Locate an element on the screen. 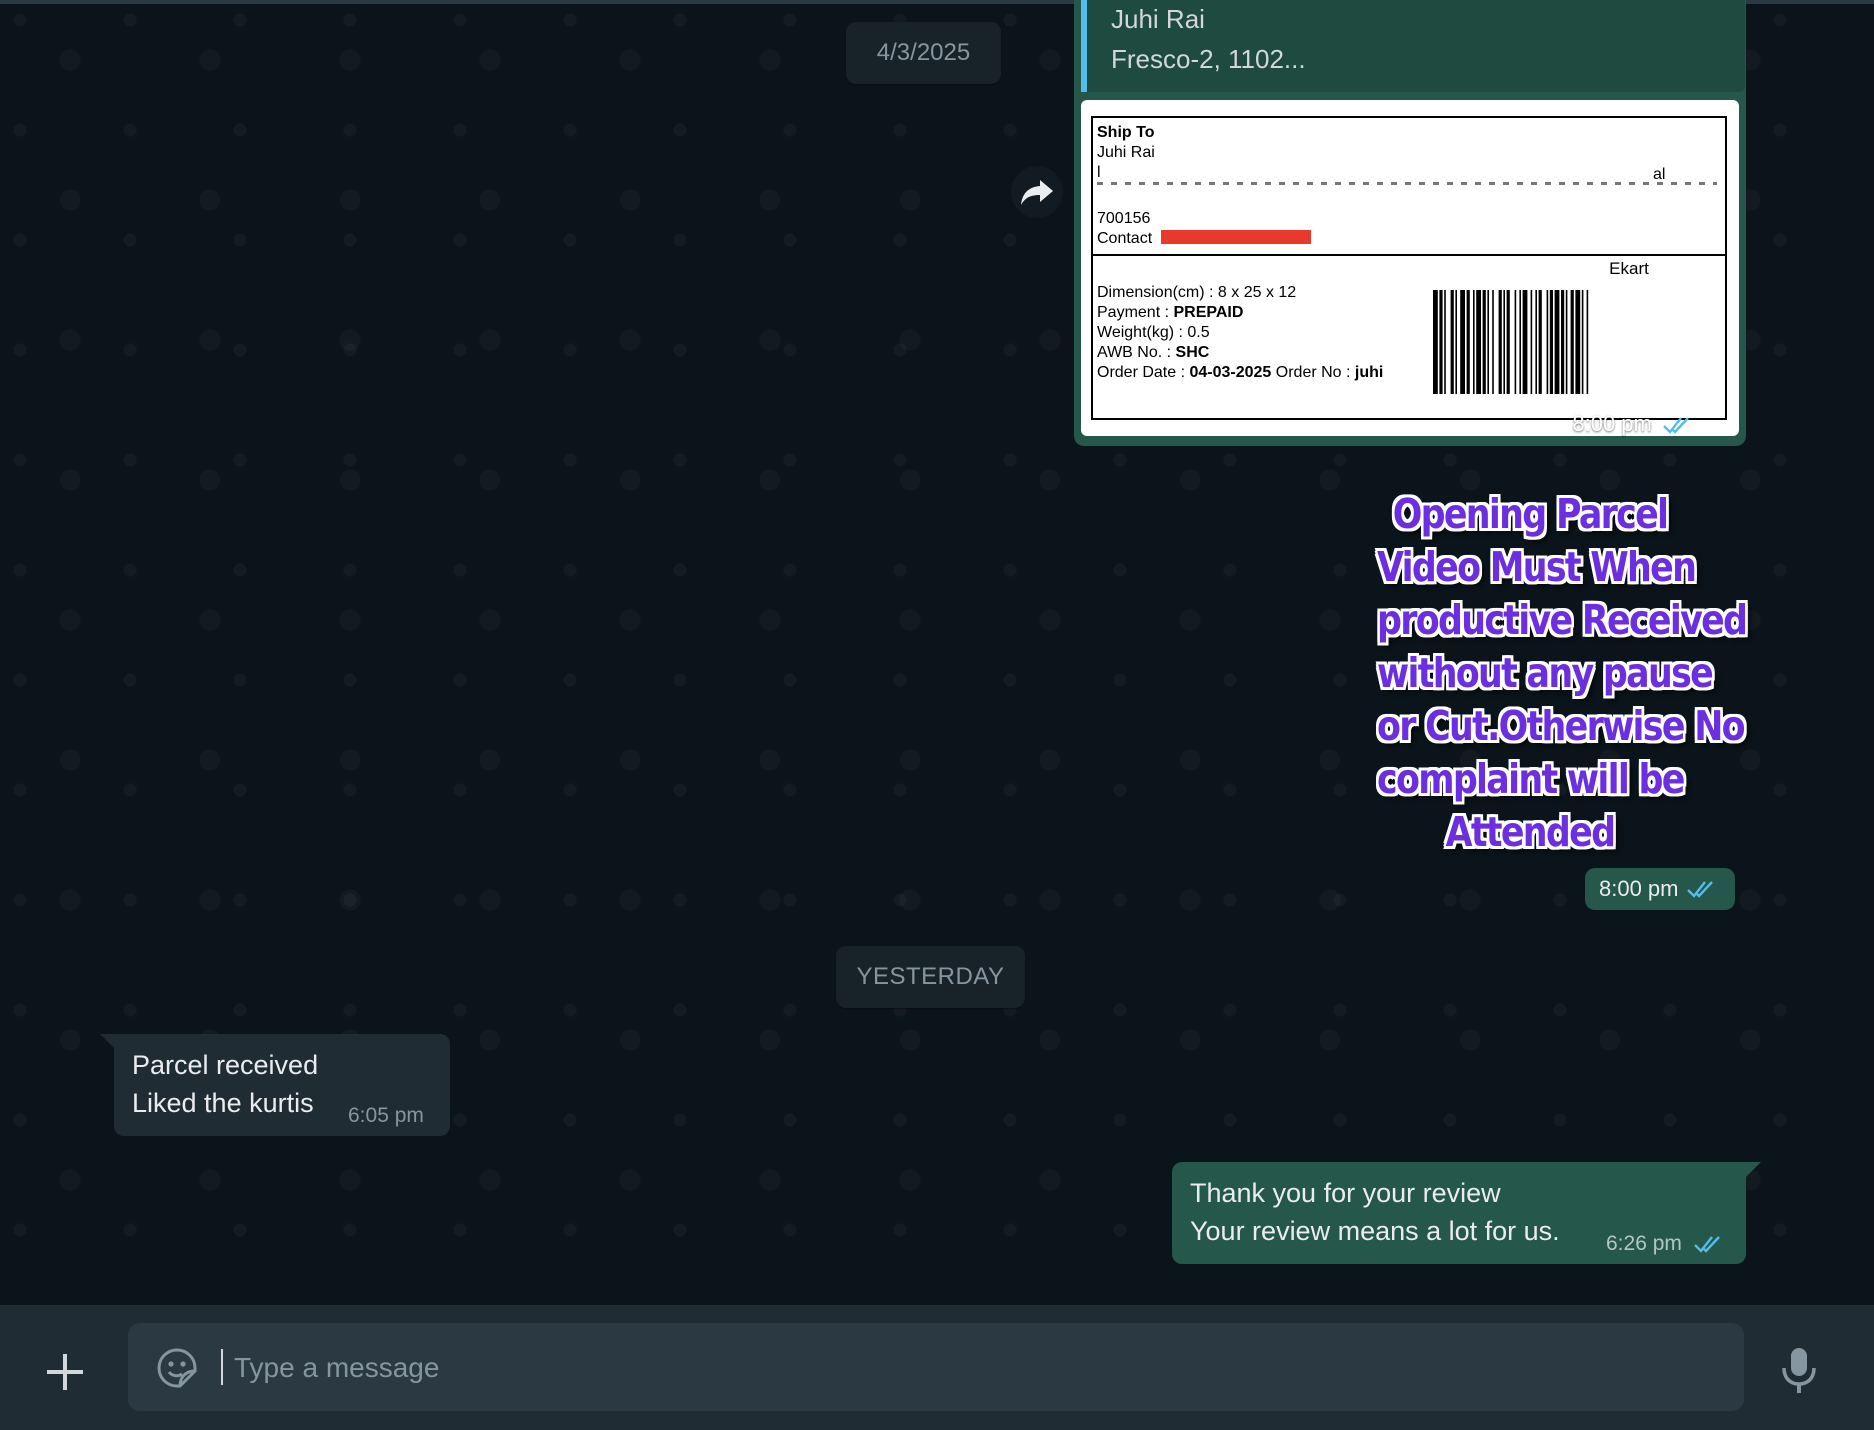  plus-icon is located at coordinates (65, 1372).